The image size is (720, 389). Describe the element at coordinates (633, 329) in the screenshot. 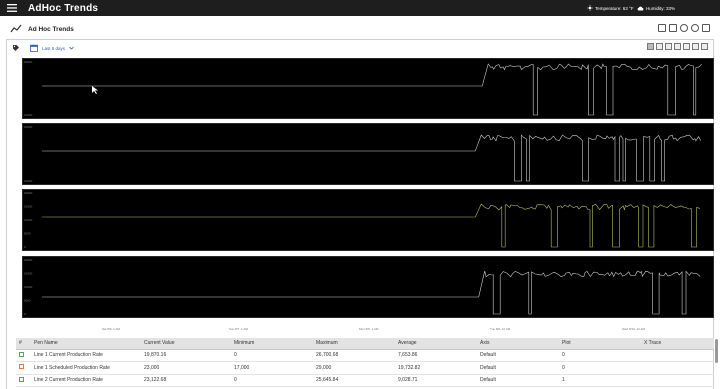

I see `time-tick: Wed 8/10, 12 AM` at that location.